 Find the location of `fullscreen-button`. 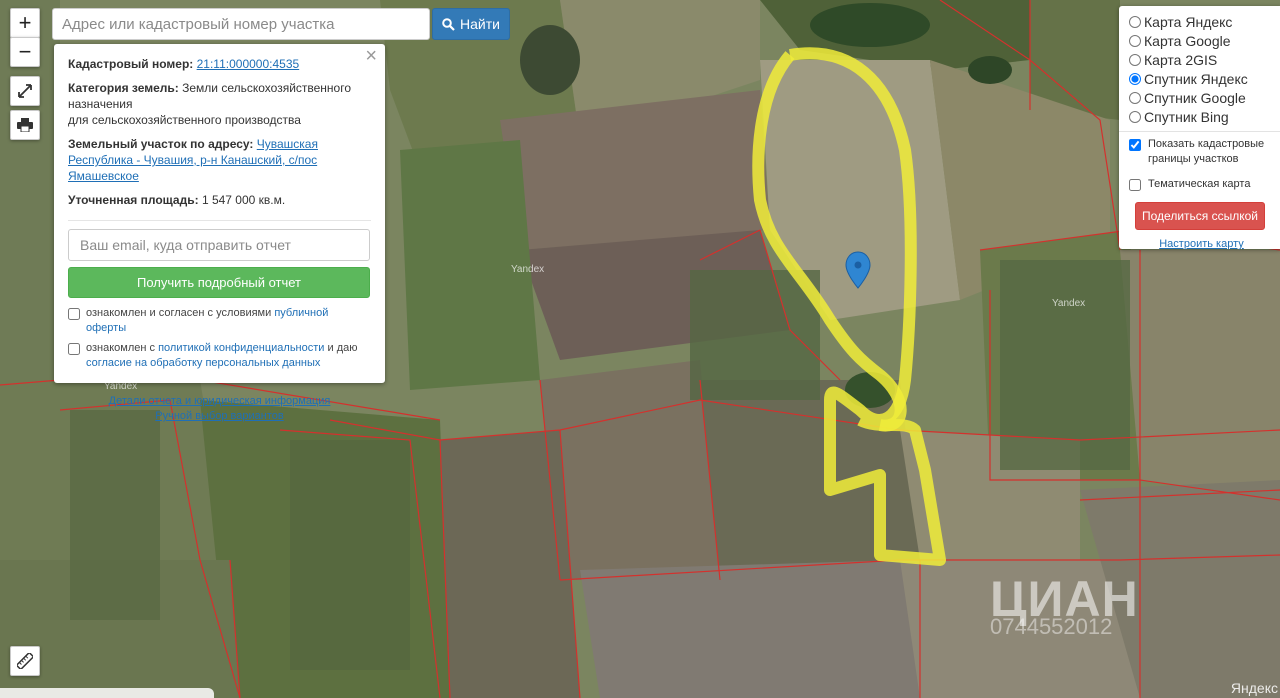

fullscreen-button is located at coordinates (25, 91).